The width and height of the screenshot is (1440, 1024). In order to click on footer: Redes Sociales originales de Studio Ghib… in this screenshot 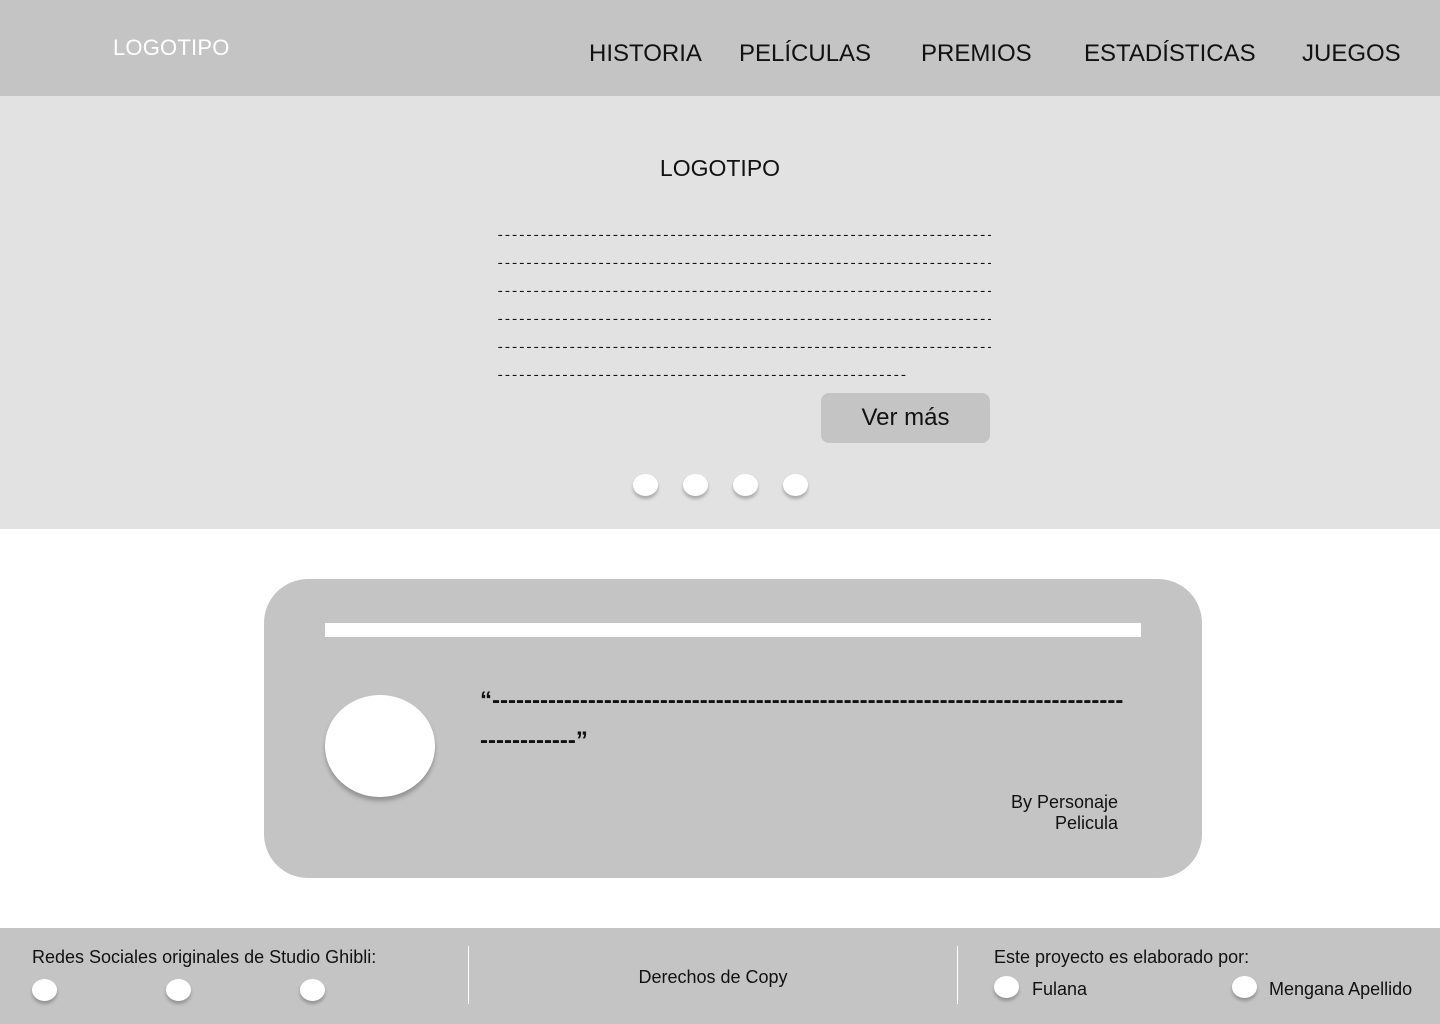, I will do `click(720, 976)`.